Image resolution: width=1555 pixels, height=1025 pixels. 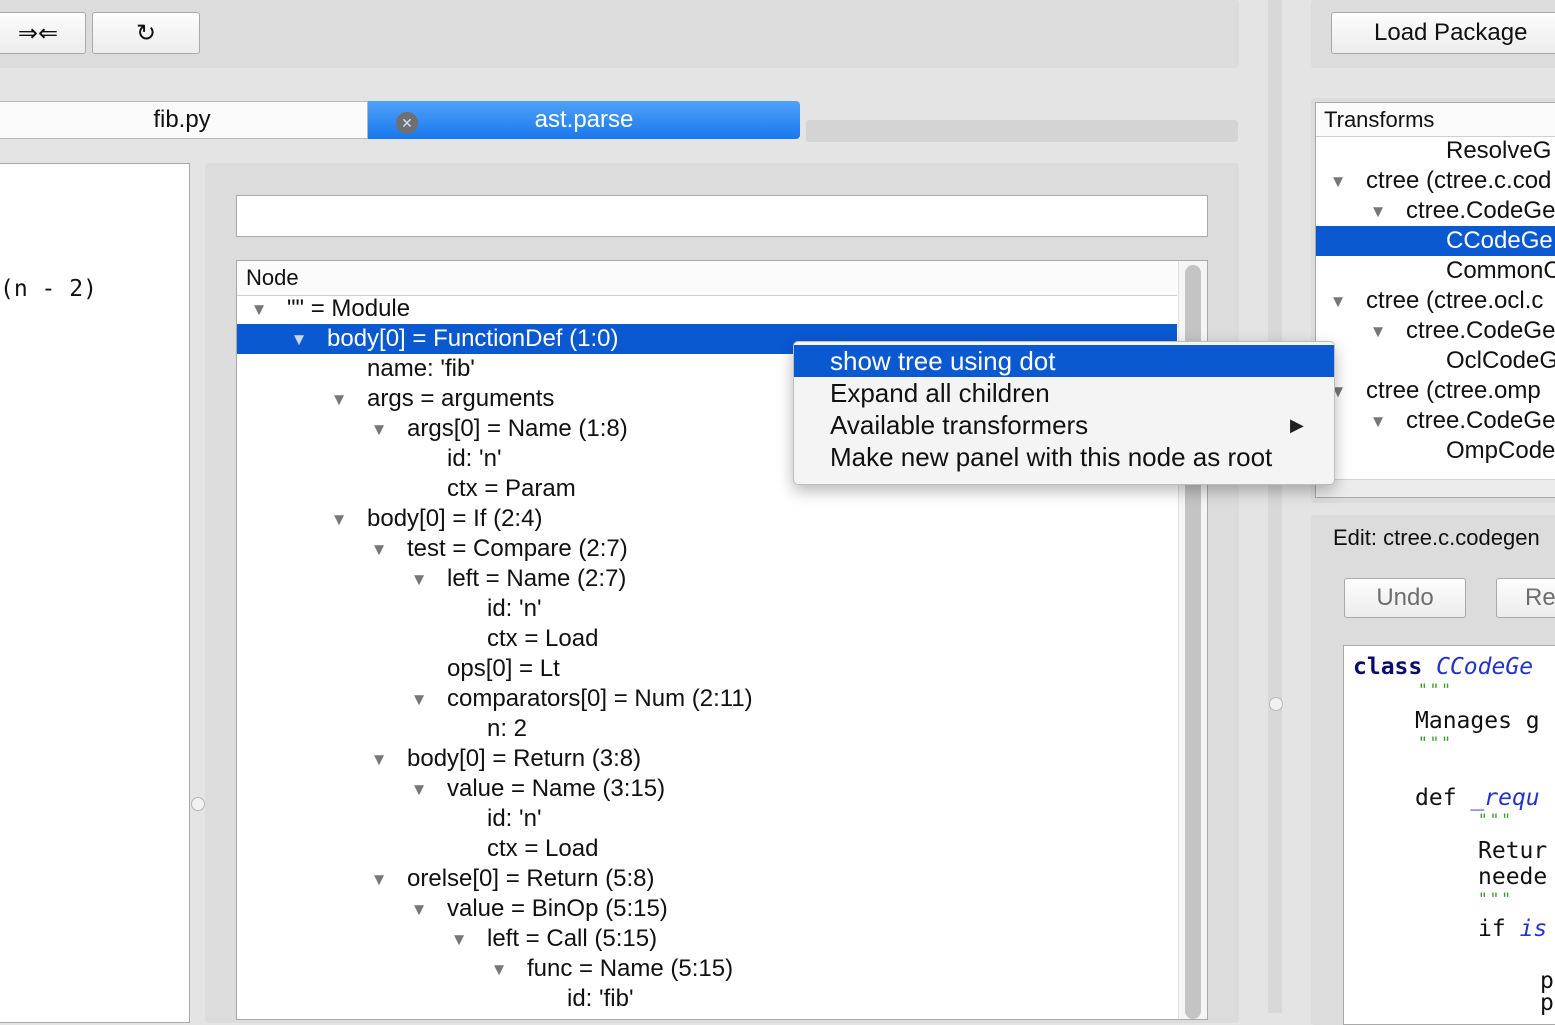 I want to click on ast-tree-row: ▼ value = BinOp (5:15), so click(x=707, y=909).